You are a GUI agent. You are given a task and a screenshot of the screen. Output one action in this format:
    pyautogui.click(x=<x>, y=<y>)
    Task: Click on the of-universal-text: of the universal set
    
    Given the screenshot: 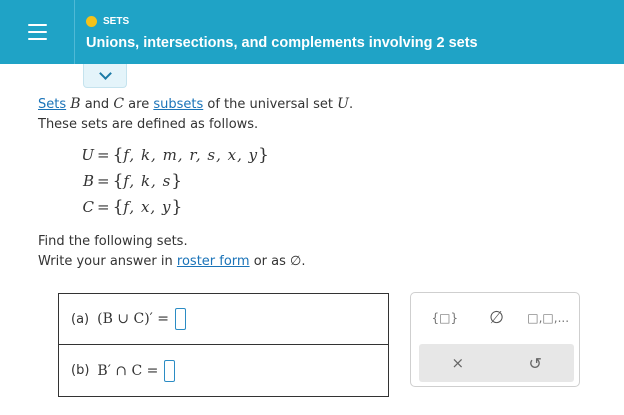 What is the action you would take?
    pyautogui.click(x=270, y=104)
    